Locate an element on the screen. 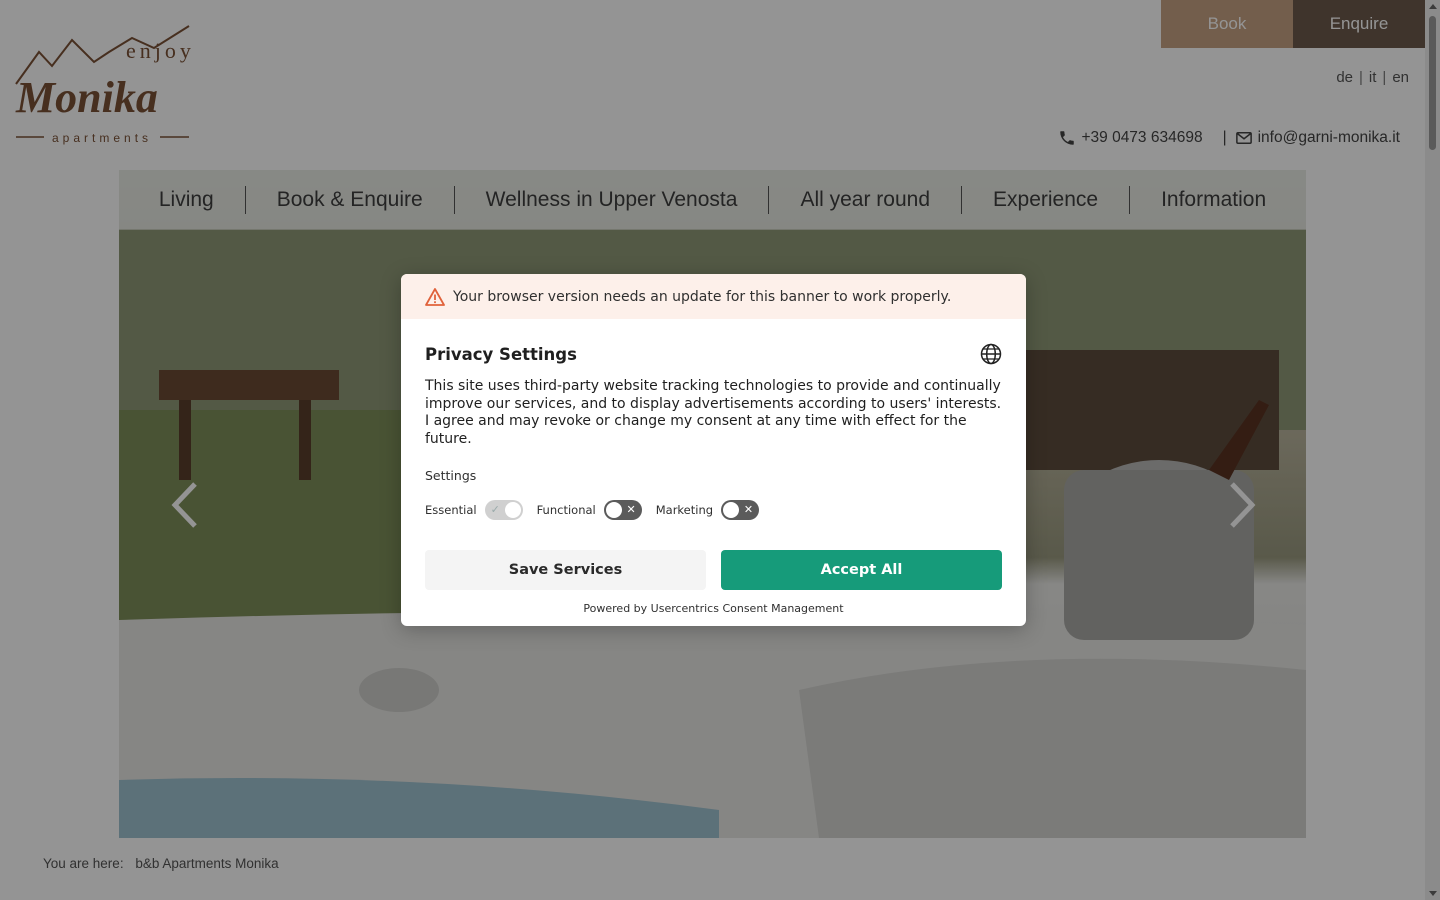  toggle-essential-label: Essential is located at coordinates (451, 510).